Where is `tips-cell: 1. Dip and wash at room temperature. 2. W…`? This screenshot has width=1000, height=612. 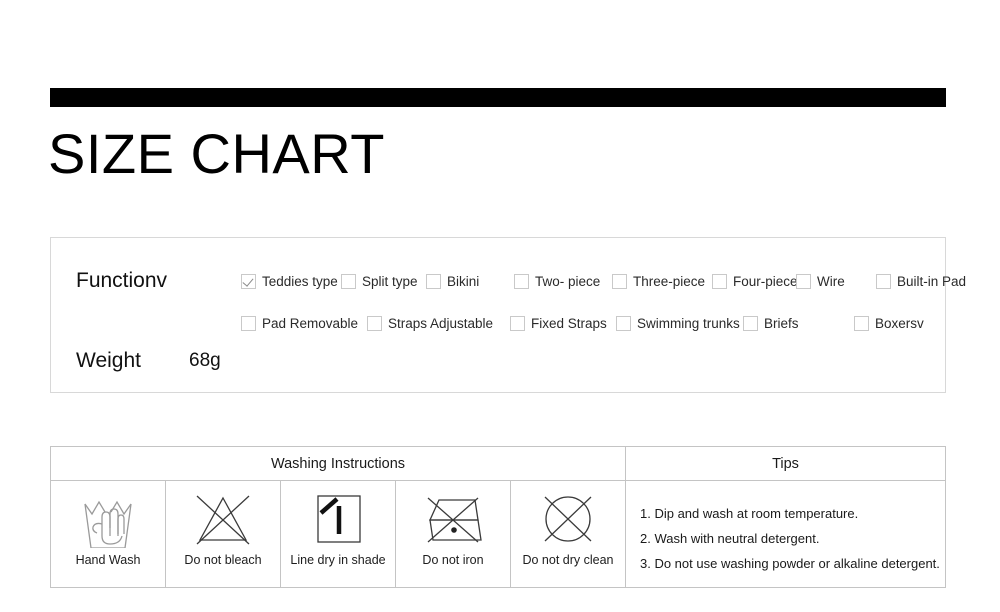
tips-cell: 1. Dip and wash at room temperature. 2. W… is located at coordinates (785, 534).